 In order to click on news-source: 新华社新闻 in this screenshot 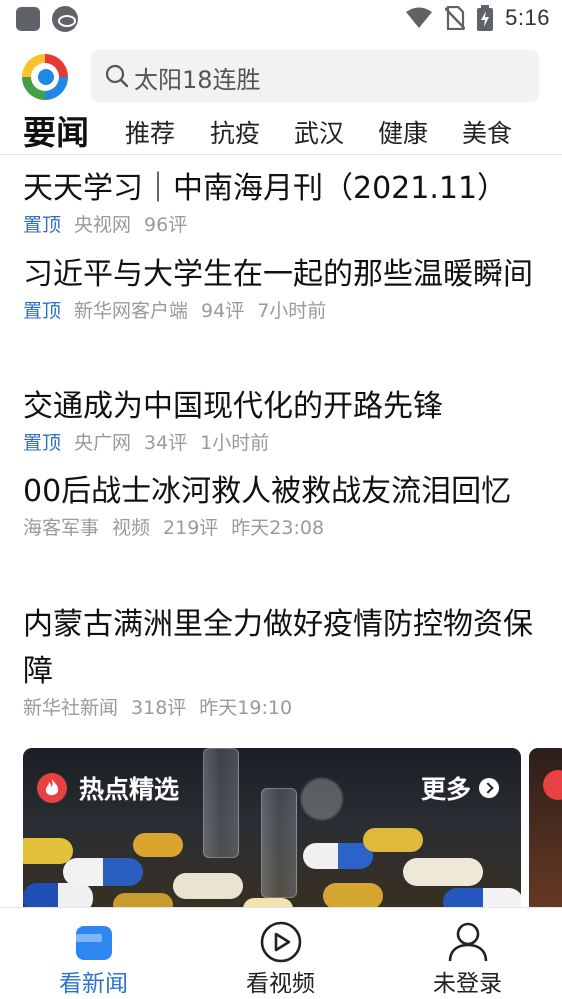, I will do `click(71, 708)`.